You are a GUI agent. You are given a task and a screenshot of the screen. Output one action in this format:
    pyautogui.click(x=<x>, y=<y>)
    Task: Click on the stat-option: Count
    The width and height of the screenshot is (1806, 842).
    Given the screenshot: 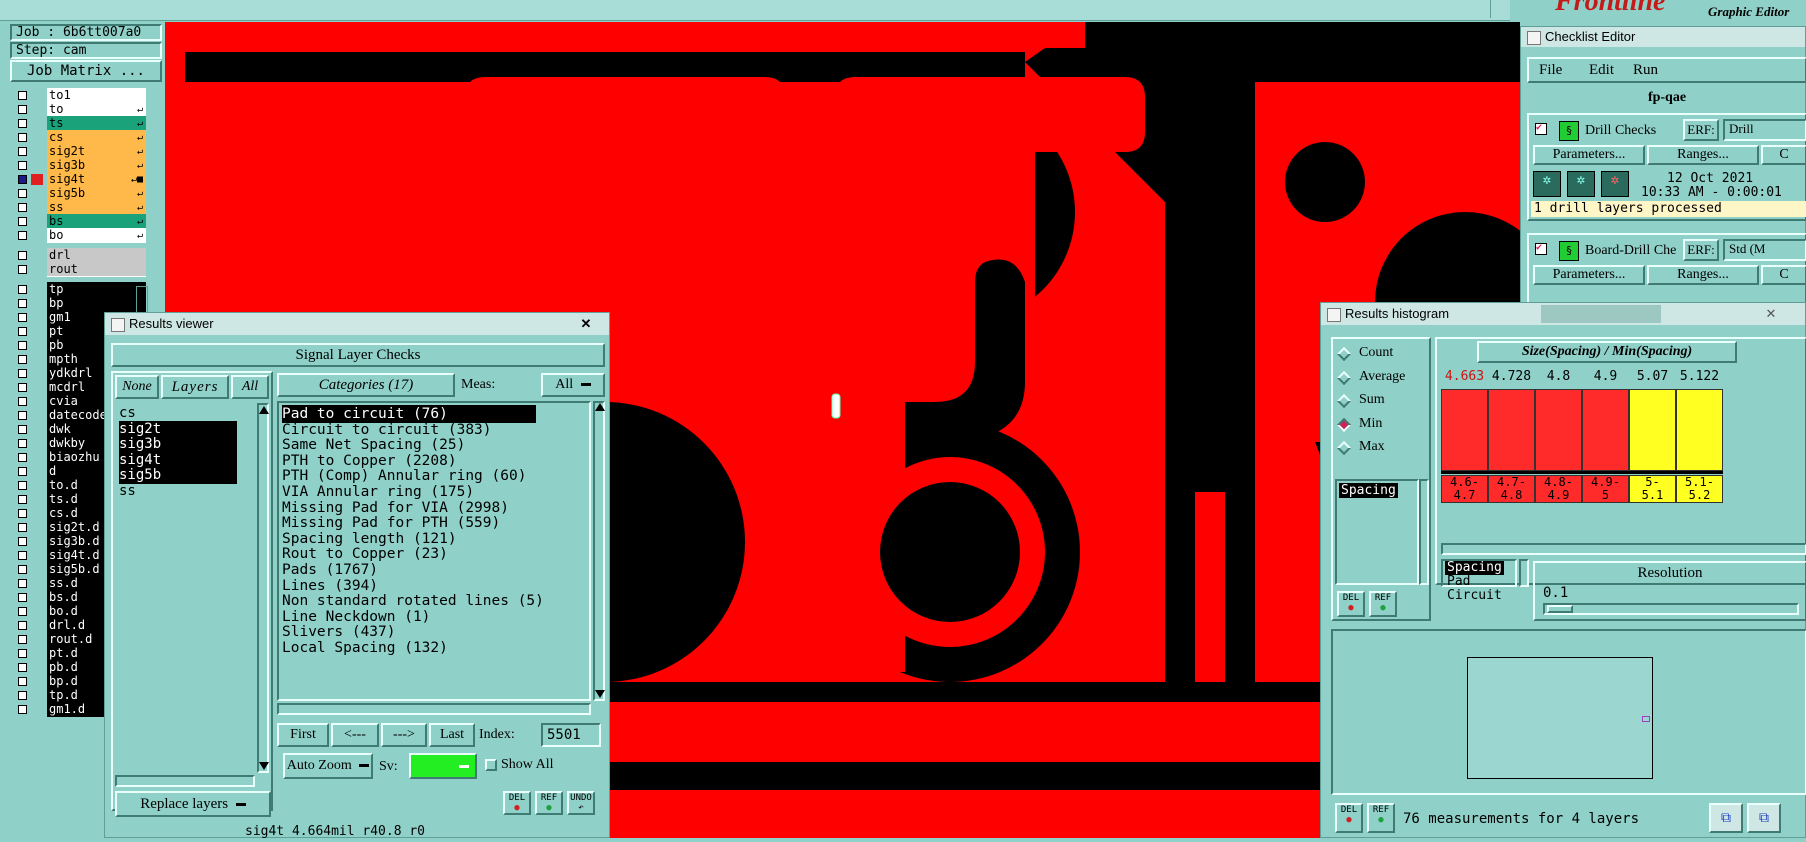 What is the action you would take?
    pyautogui.click(x=1381, y=355)
    